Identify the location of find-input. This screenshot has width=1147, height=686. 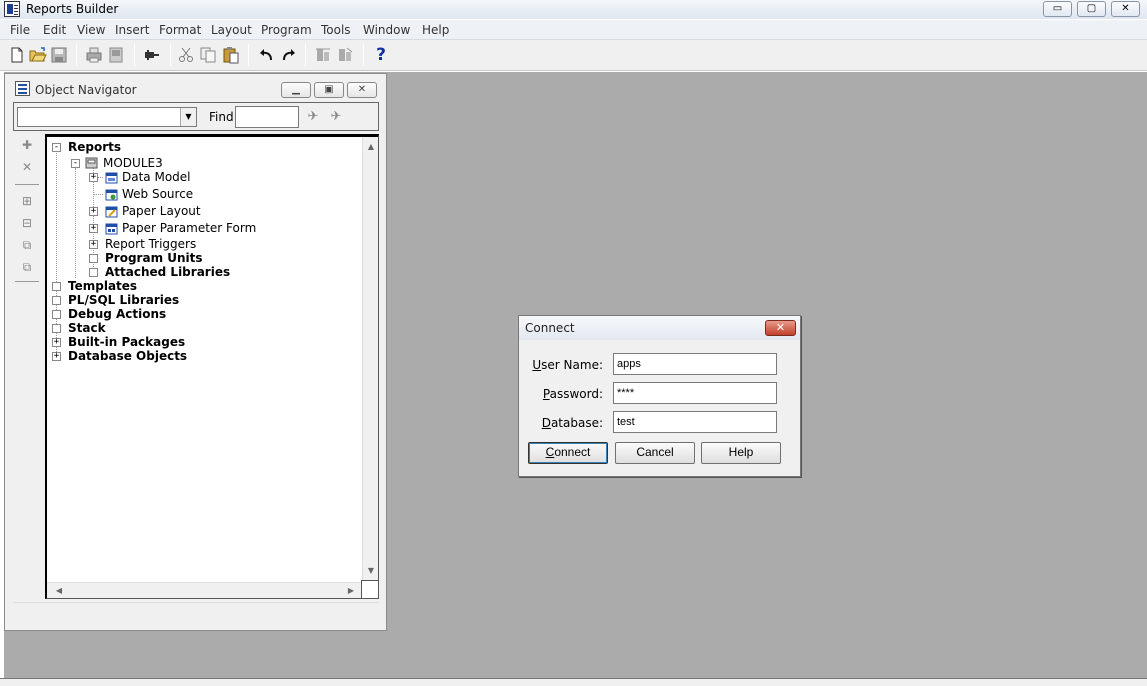
(267, 117).